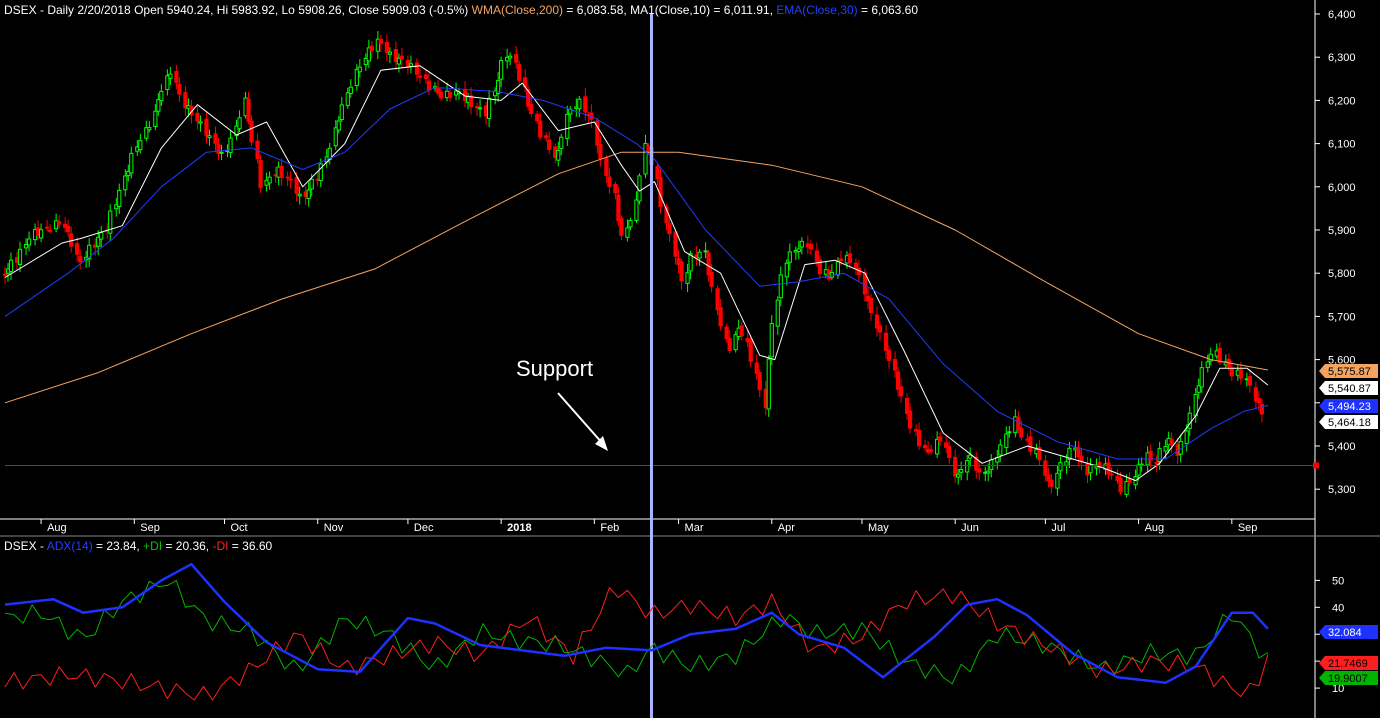 Image resolution: width=1380 pixels, height=718 pixels. I want to click on x-tick-label: Mar, so click(694, 528).